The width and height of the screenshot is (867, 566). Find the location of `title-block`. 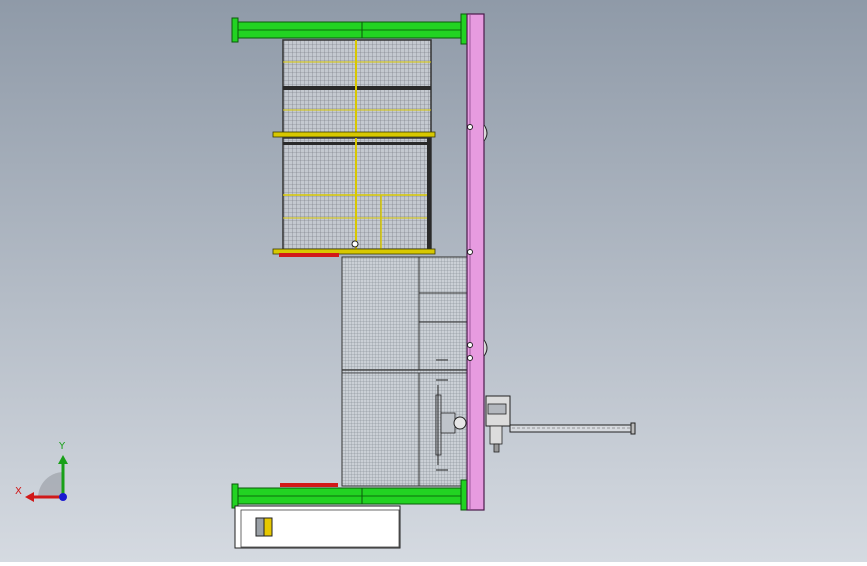

title-block is located at coordinates (317, 527).